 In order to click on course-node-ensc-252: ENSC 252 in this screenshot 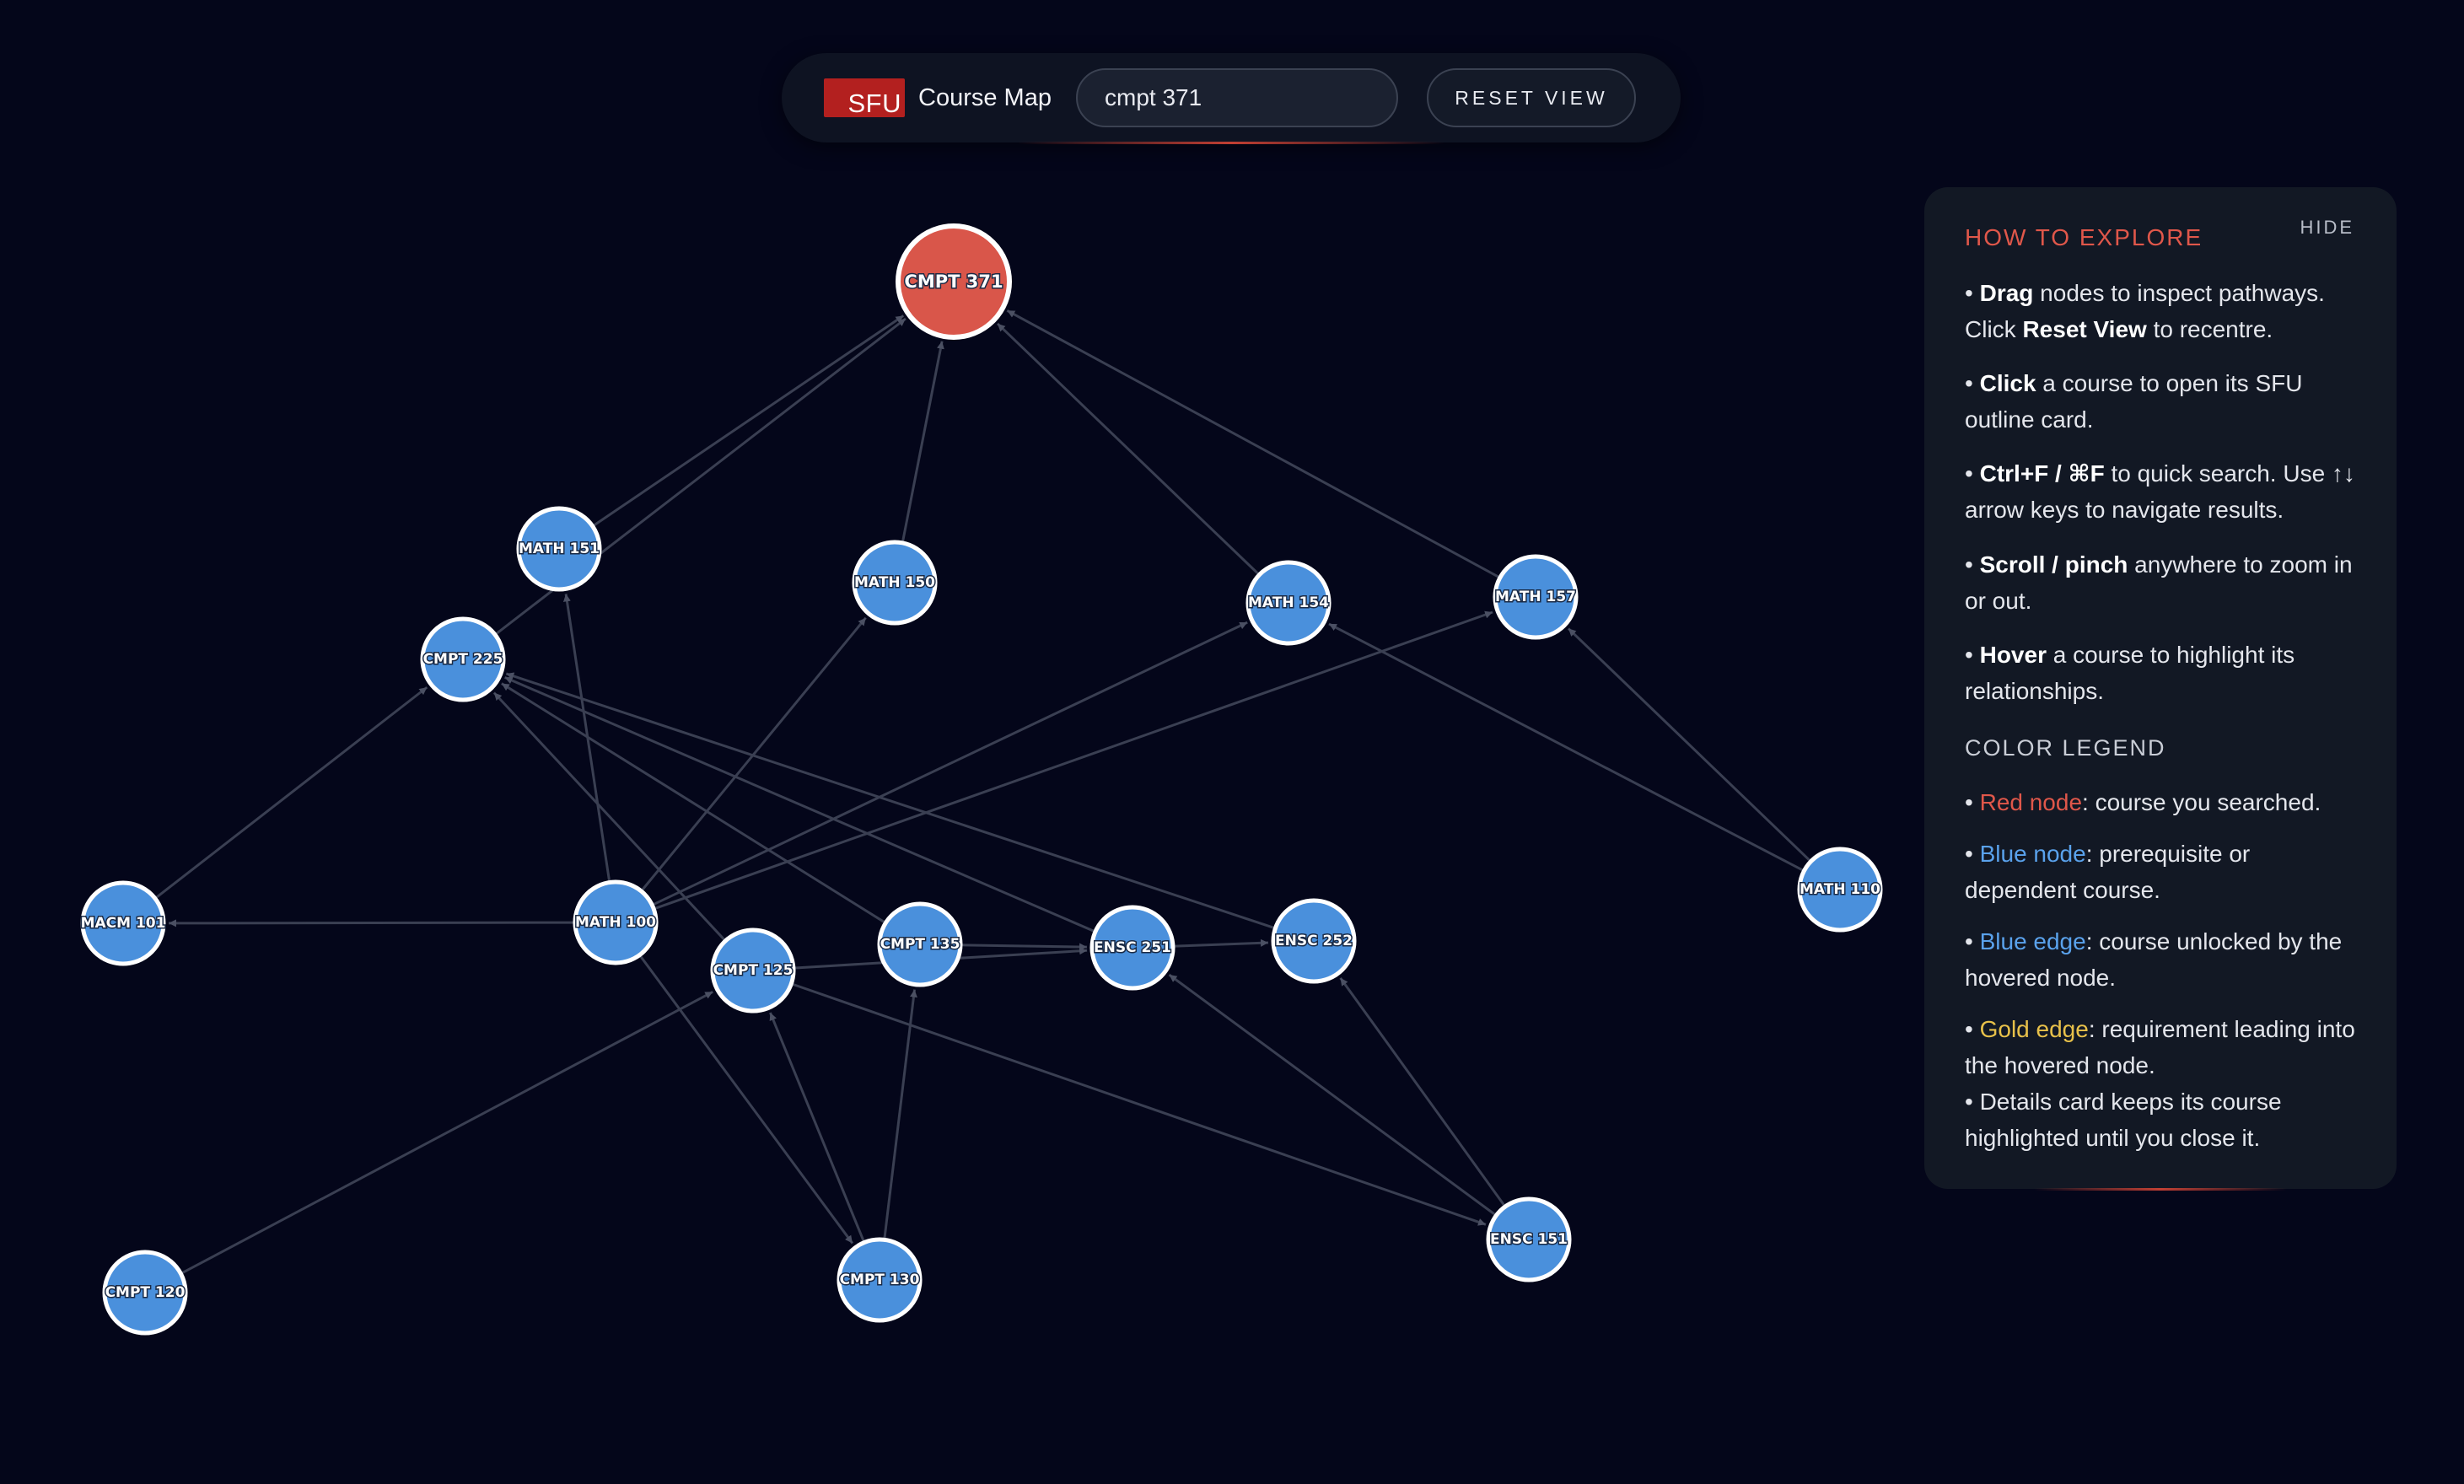, I will do `click(1314, 941)`.